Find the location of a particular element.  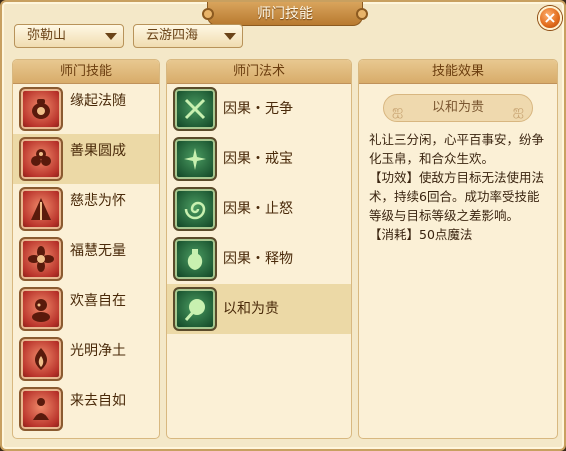

vortex-icon is located at coordinates (195, 209).